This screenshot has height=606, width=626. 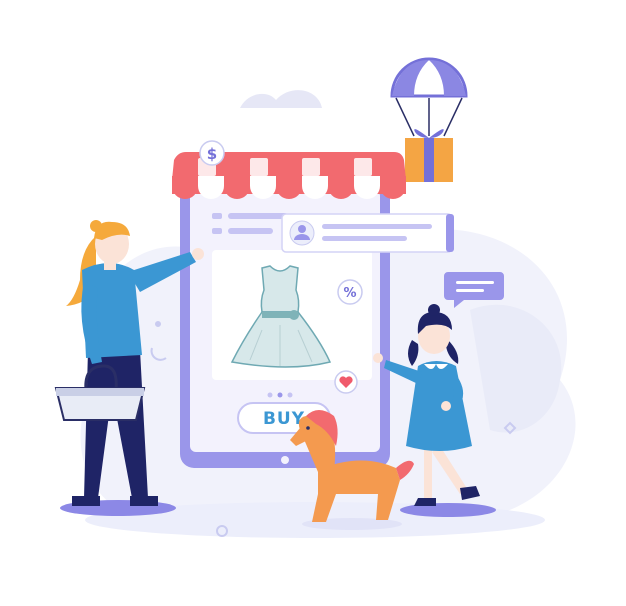 I want to click on cloud-shape, so click(x=281, y=99).